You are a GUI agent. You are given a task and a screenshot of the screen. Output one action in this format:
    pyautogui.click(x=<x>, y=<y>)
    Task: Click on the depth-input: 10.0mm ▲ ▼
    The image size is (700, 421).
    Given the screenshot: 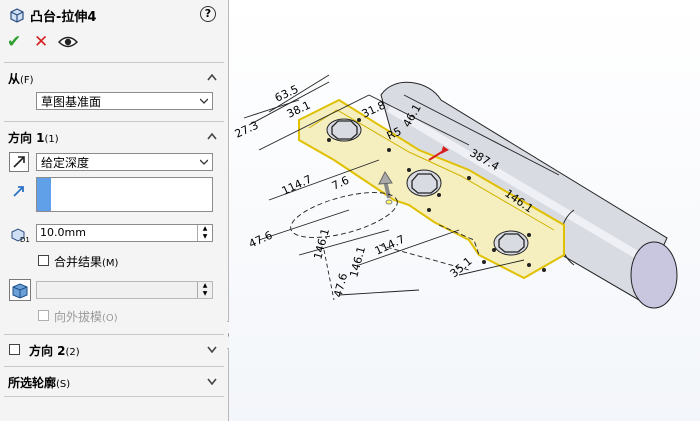 What is the action you would take?
    pyautogui.click(x=124, y=233)
    